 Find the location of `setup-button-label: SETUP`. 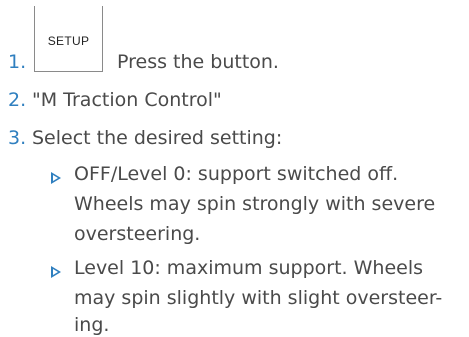

setup-button-label: SETUP is located at coordinates (68, 41).